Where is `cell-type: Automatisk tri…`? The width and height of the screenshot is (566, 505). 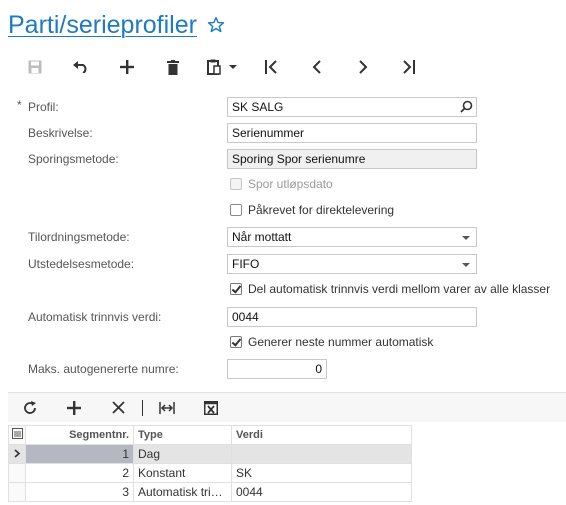
cell-type: Automatisk tri… is located at coordinates (182, 492).